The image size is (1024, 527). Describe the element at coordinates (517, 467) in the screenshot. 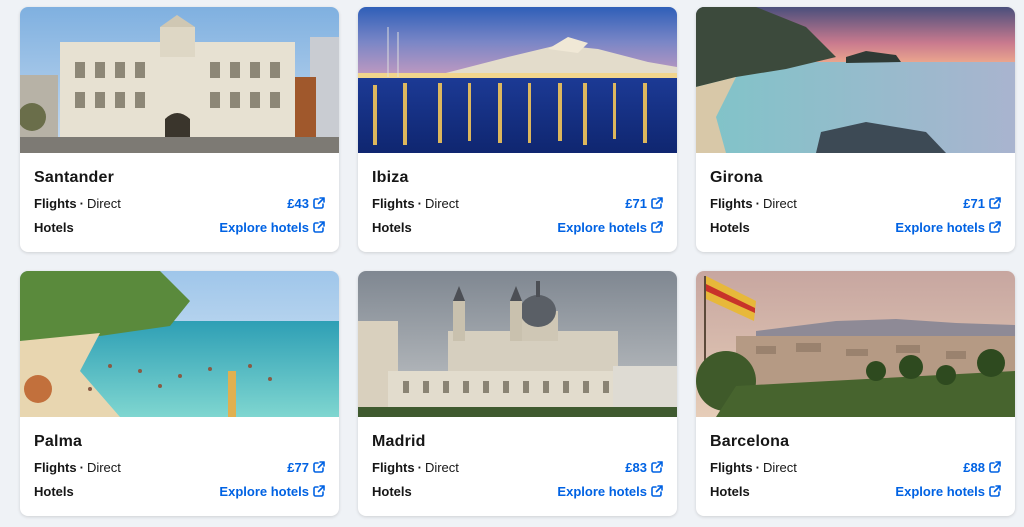

I see `flights-row: Flights · Direct £83` at that location.